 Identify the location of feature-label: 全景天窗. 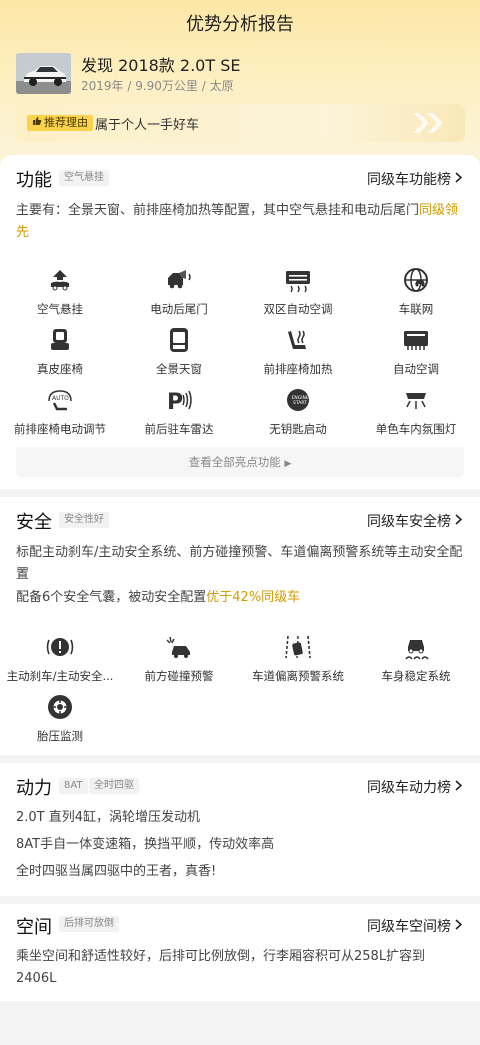
(179, 369).